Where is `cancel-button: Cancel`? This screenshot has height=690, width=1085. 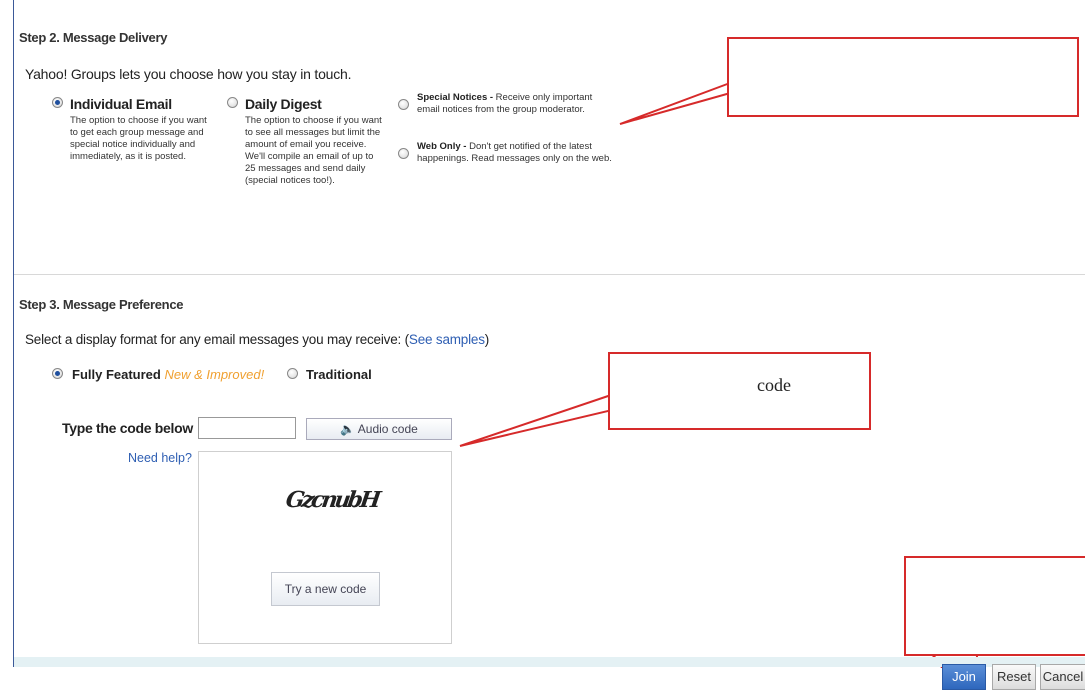 cancel-button: Cancel is located at coordinates (1062, 677).